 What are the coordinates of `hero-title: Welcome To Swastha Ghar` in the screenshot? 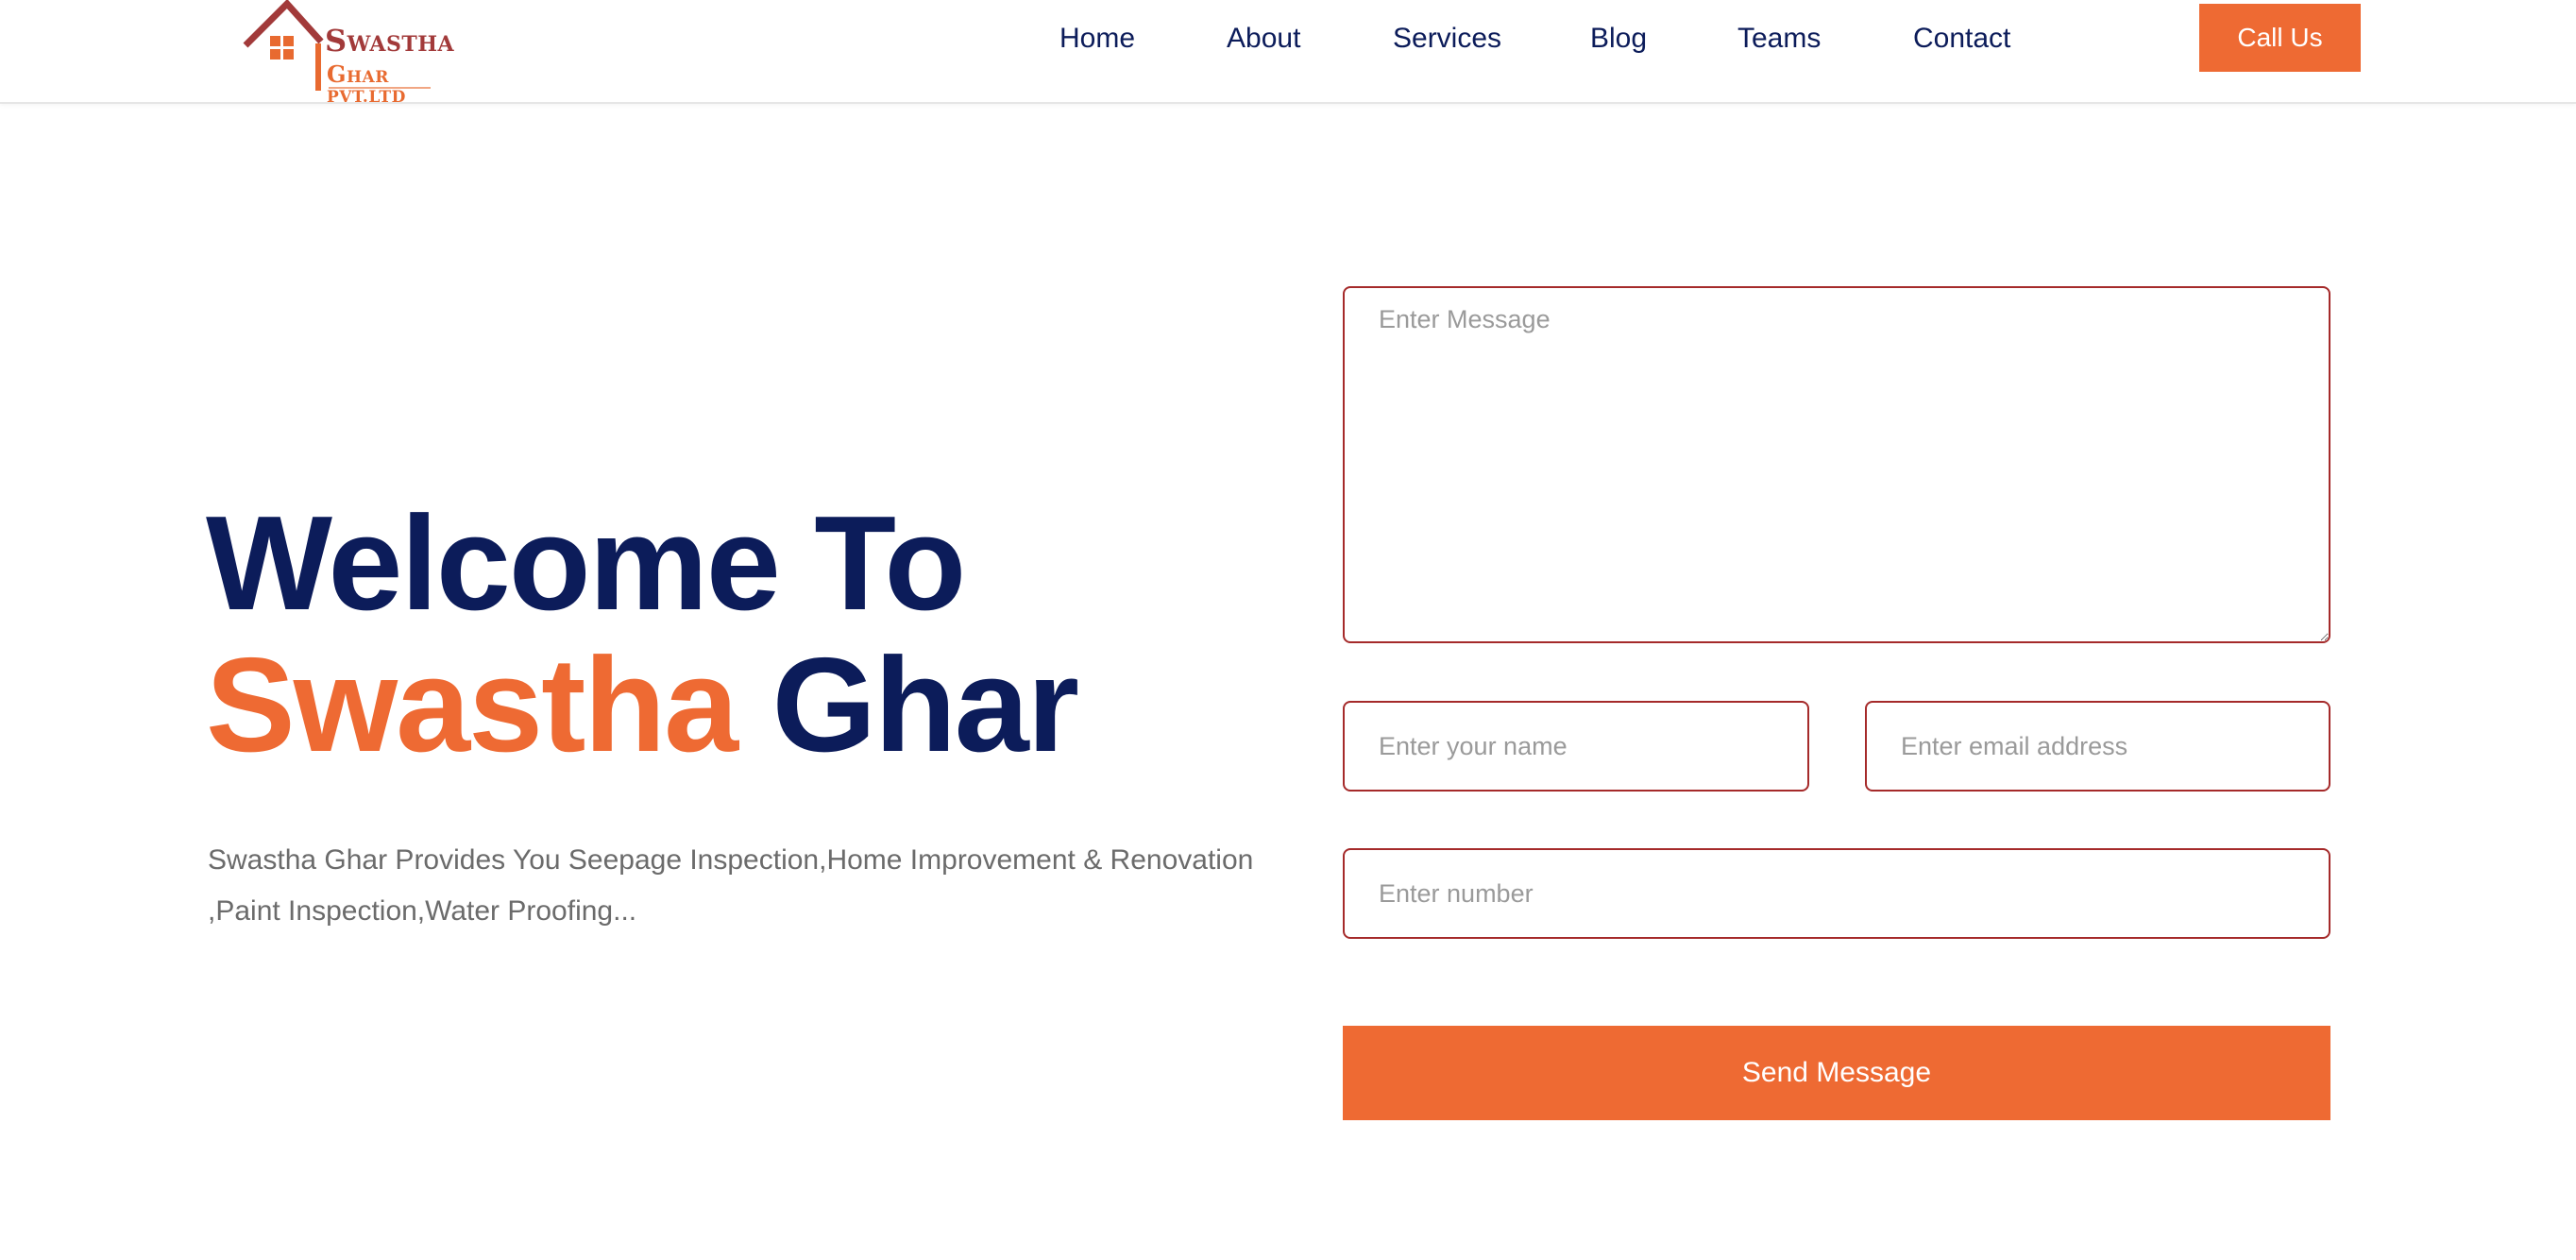 It's located at (642, 634).